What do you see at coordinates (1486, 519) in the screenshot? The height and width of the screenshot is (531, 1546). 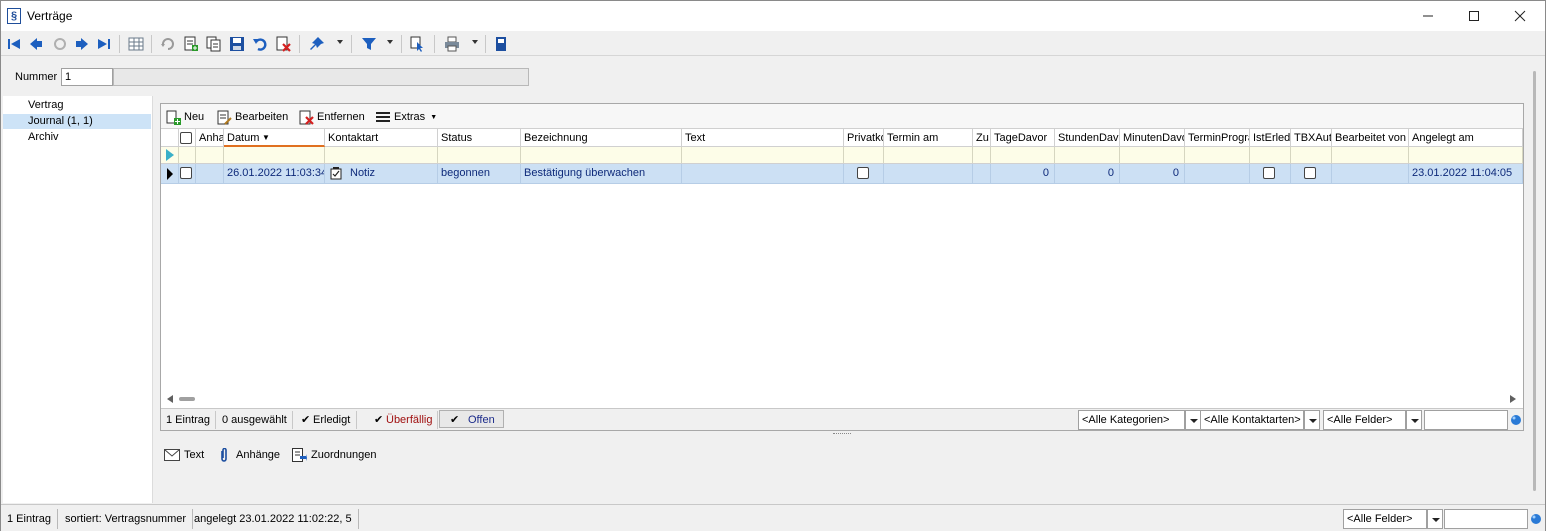 I see `status-search-input` at bounding box center [1486, 519].